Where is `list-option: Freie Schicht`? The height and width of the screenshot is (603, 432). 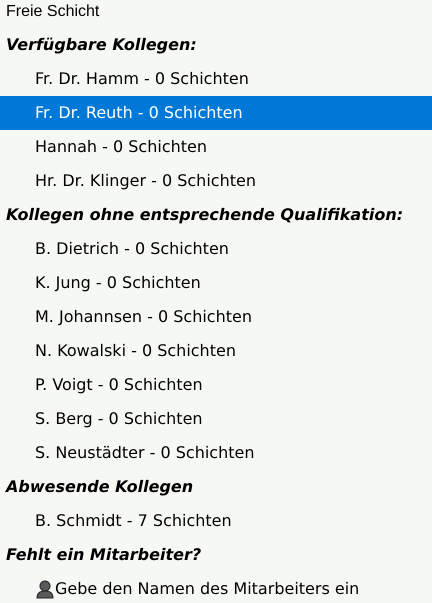 list-option: Freie Schicht is located at coordinates (216, 14).